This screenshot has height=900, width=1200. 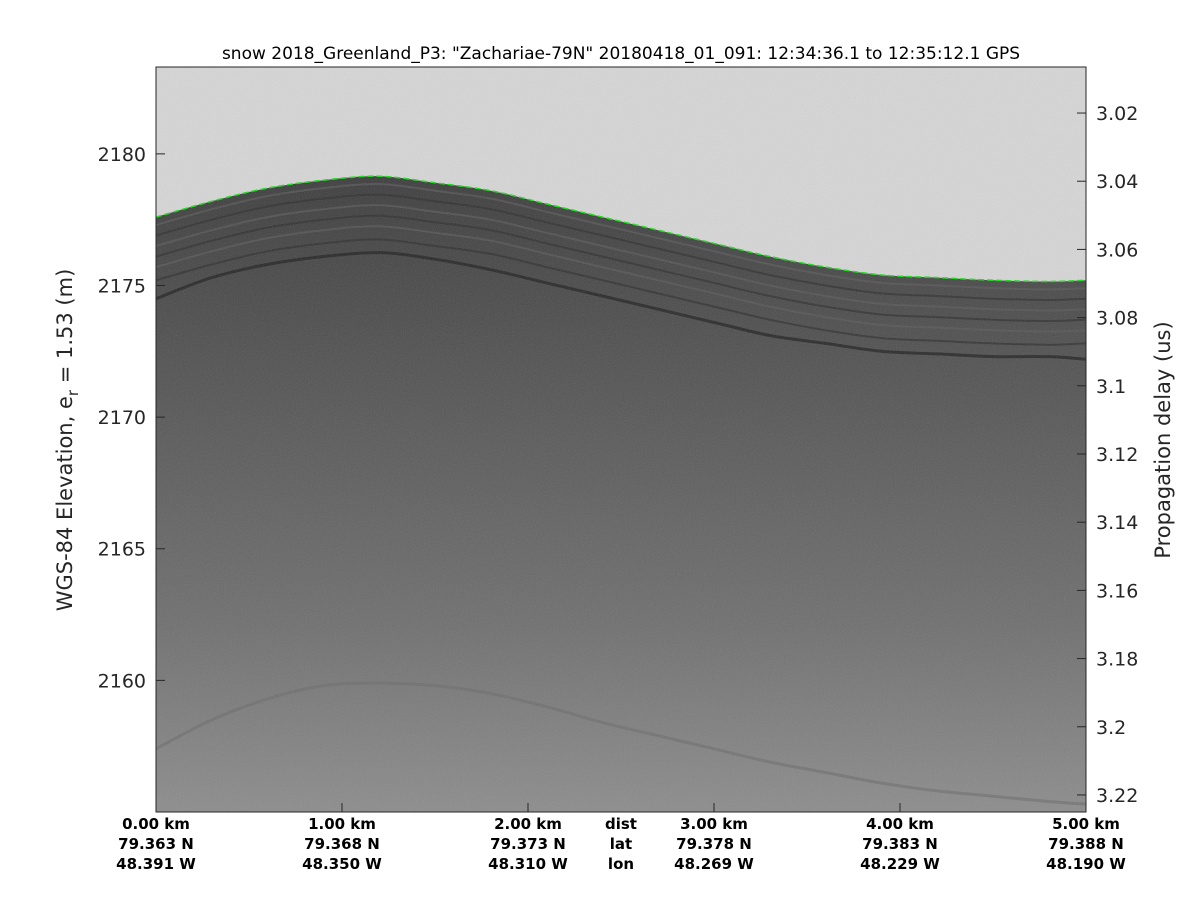 I want to click on left-tick-label: 2165, so click(x=122, y=550).